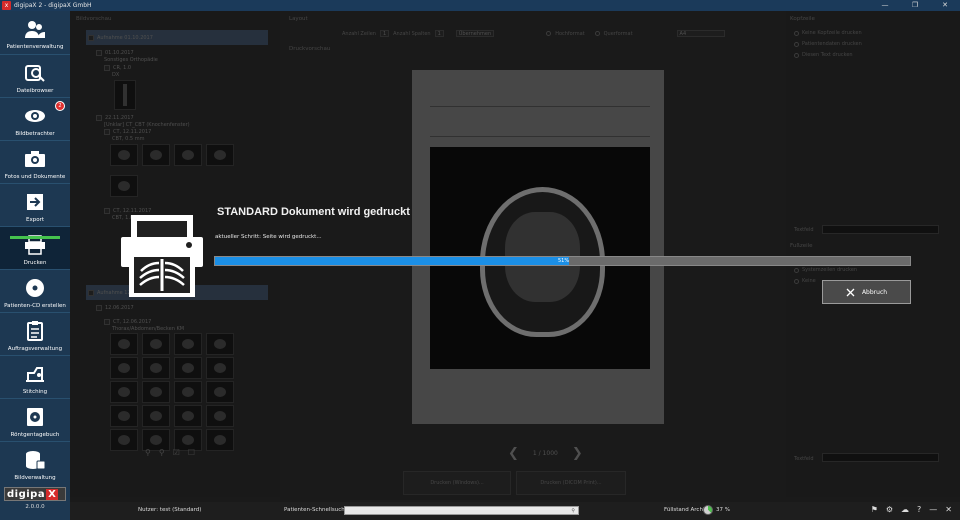 This screenshot has height=520, width=960. I want to click on sidebar-item-label: Röntgentagebuch, so click(35, 435).